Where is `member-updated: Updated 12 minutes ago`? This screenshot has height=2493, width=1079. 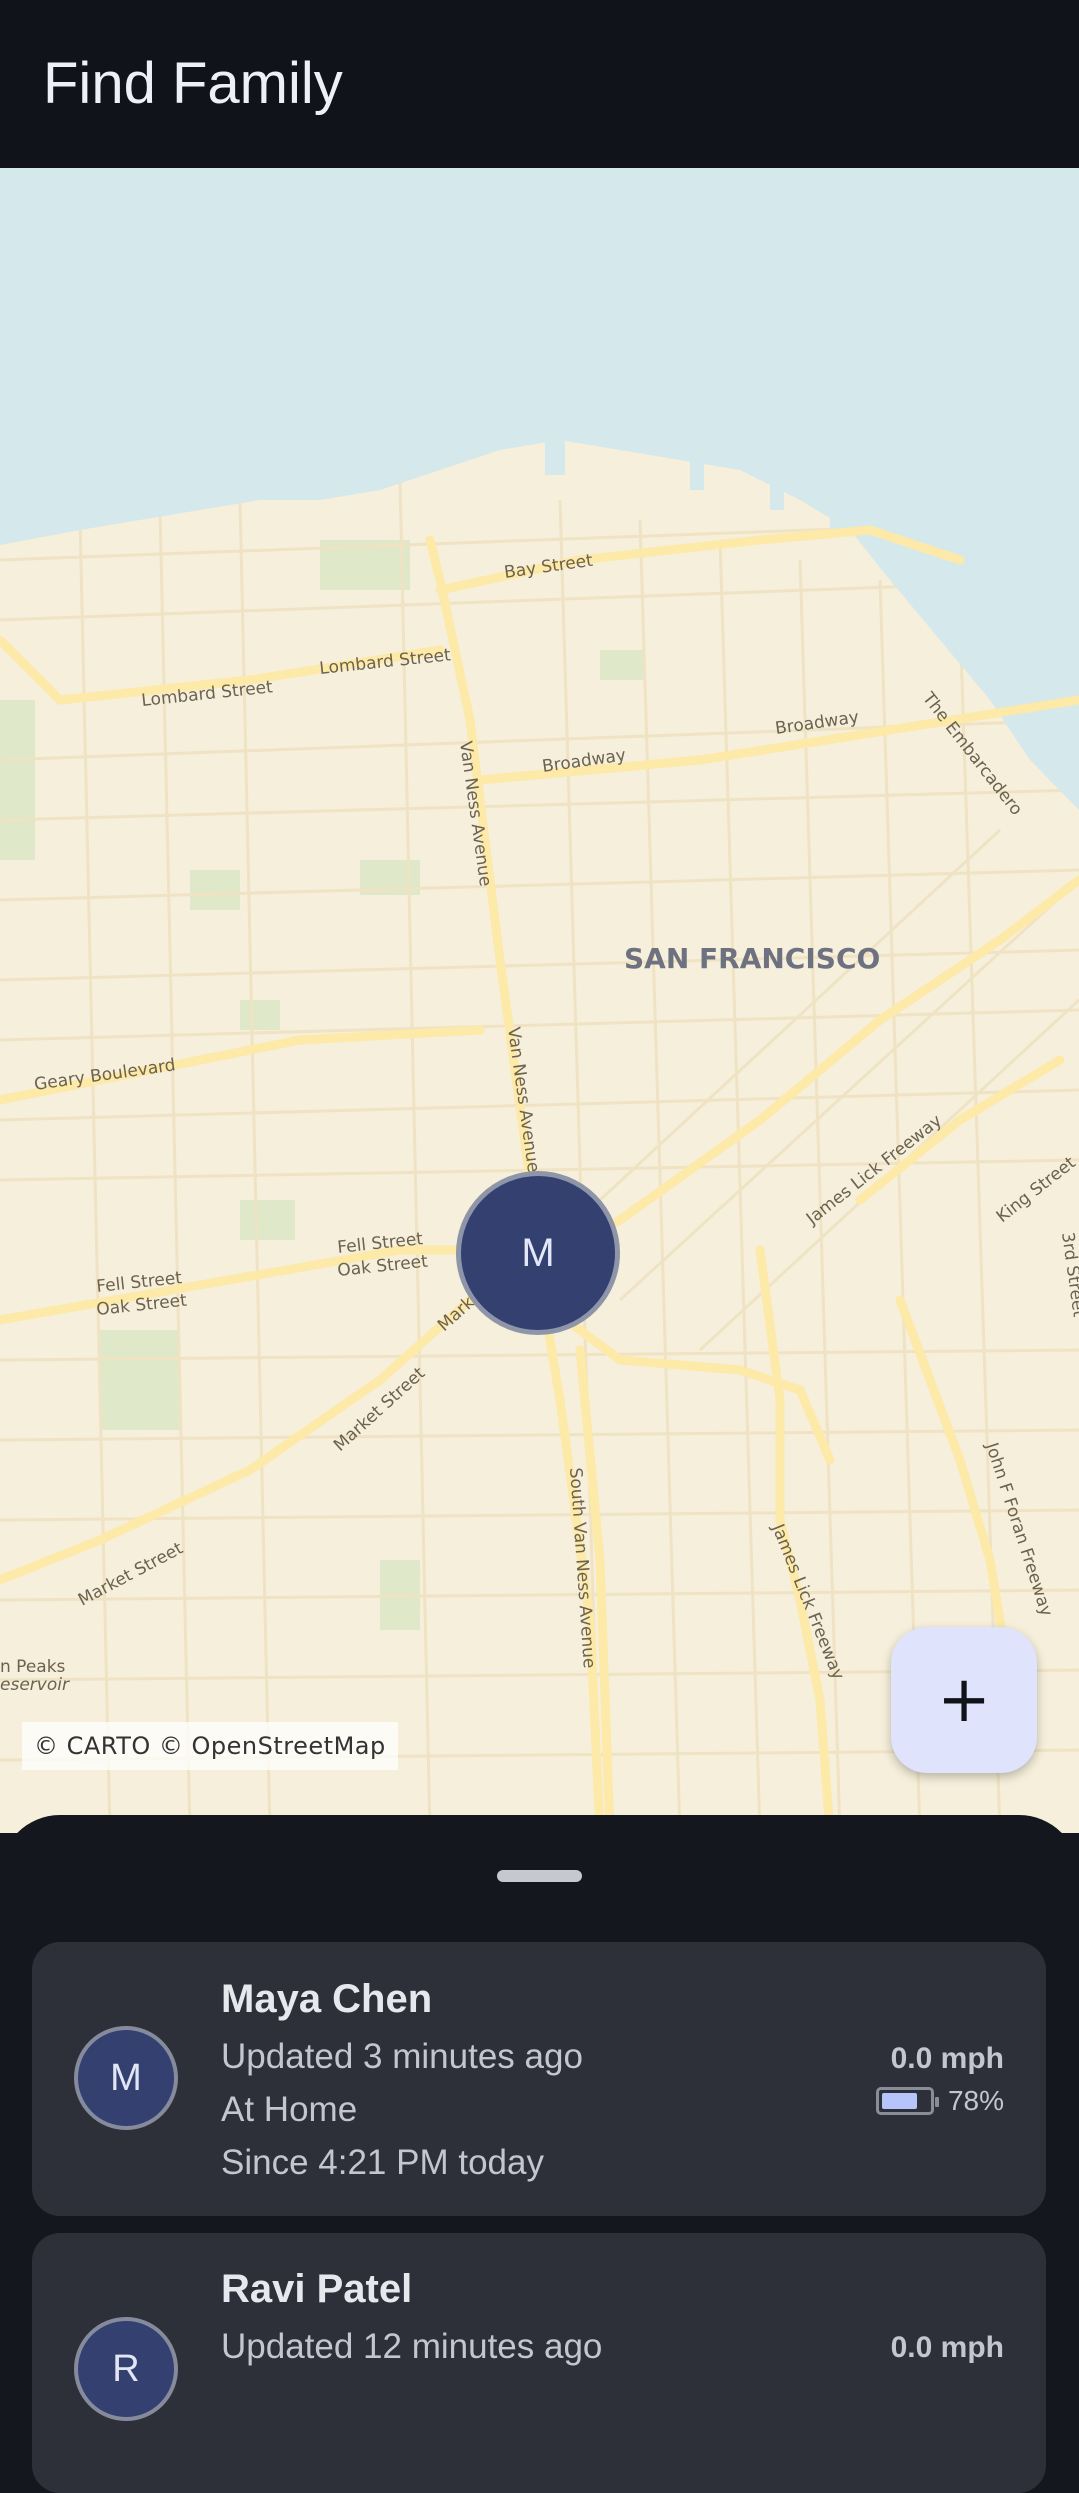 member-updated: Updated 12 minutes ago is located at coordinates (412, 2346).